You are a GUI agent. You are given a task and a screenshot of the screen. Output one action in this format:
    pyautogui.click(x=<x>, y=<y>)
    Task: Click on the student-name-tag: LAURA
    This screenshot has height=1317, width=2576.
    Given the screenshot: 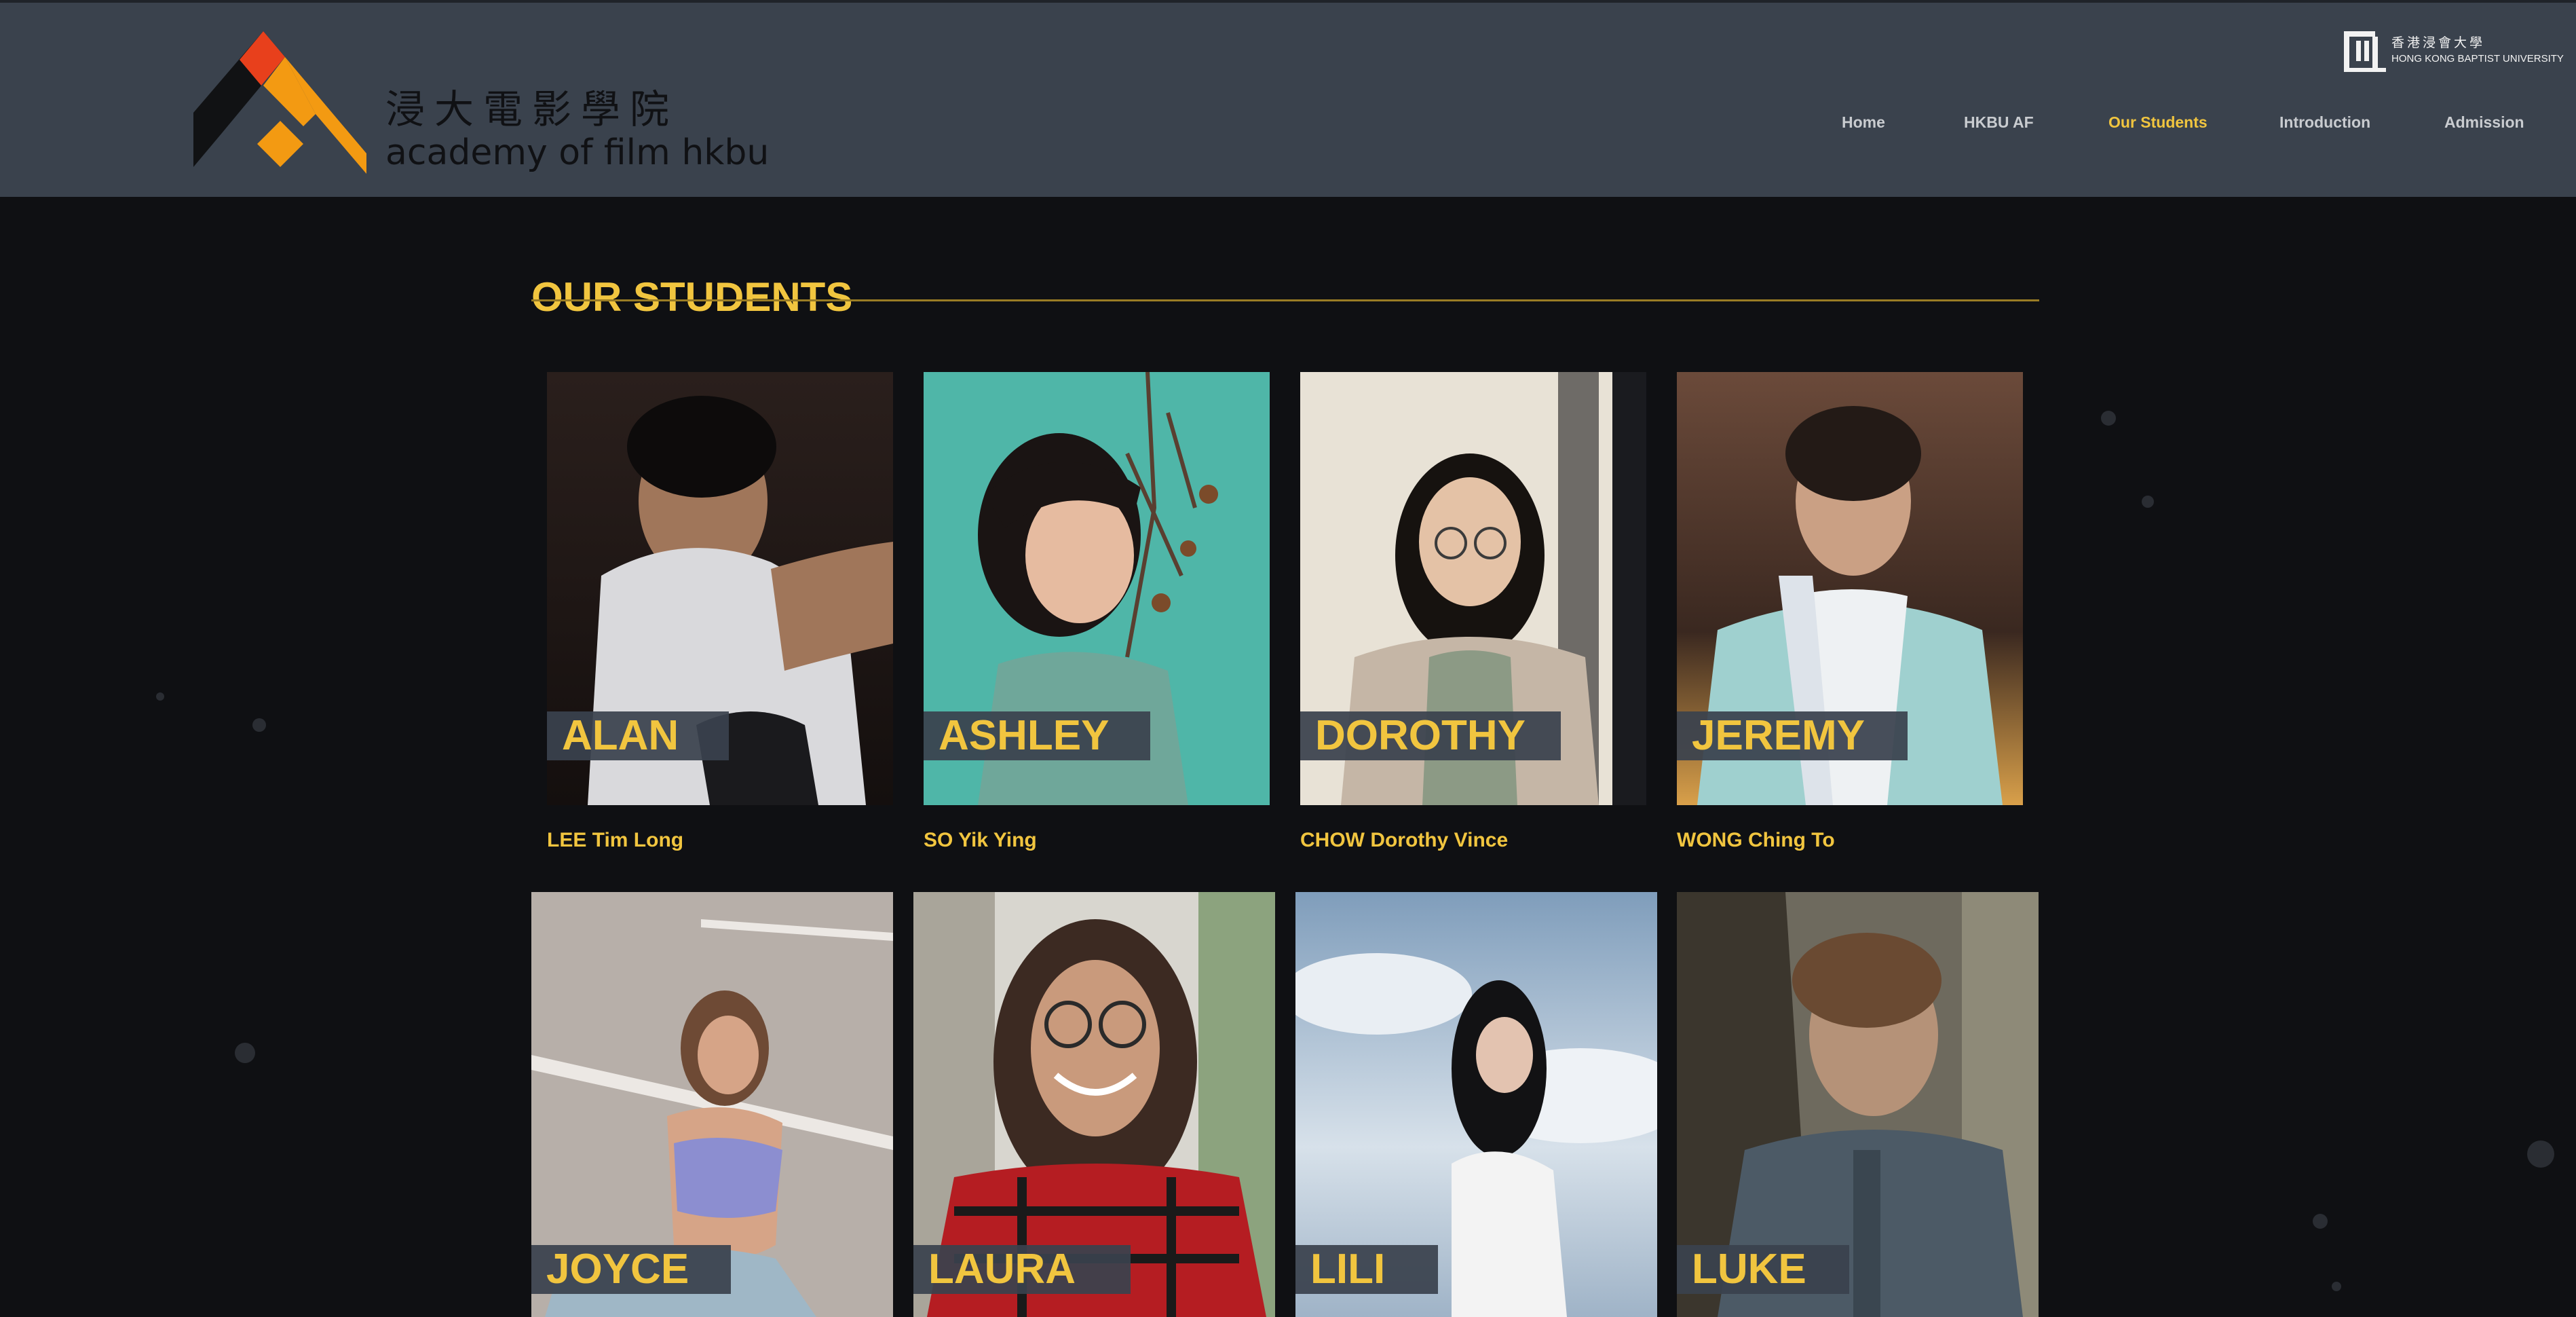 What is the action you would take?
    pyautogui.click(x=1022, y=1269)
    